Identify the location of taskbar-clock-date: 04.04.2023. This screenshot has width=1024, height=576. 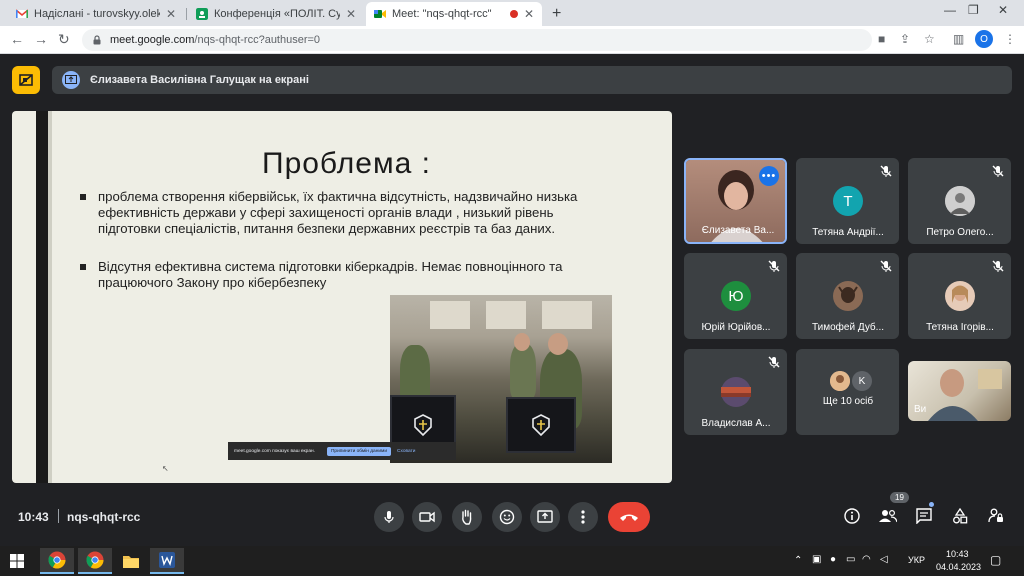
(958, 567).